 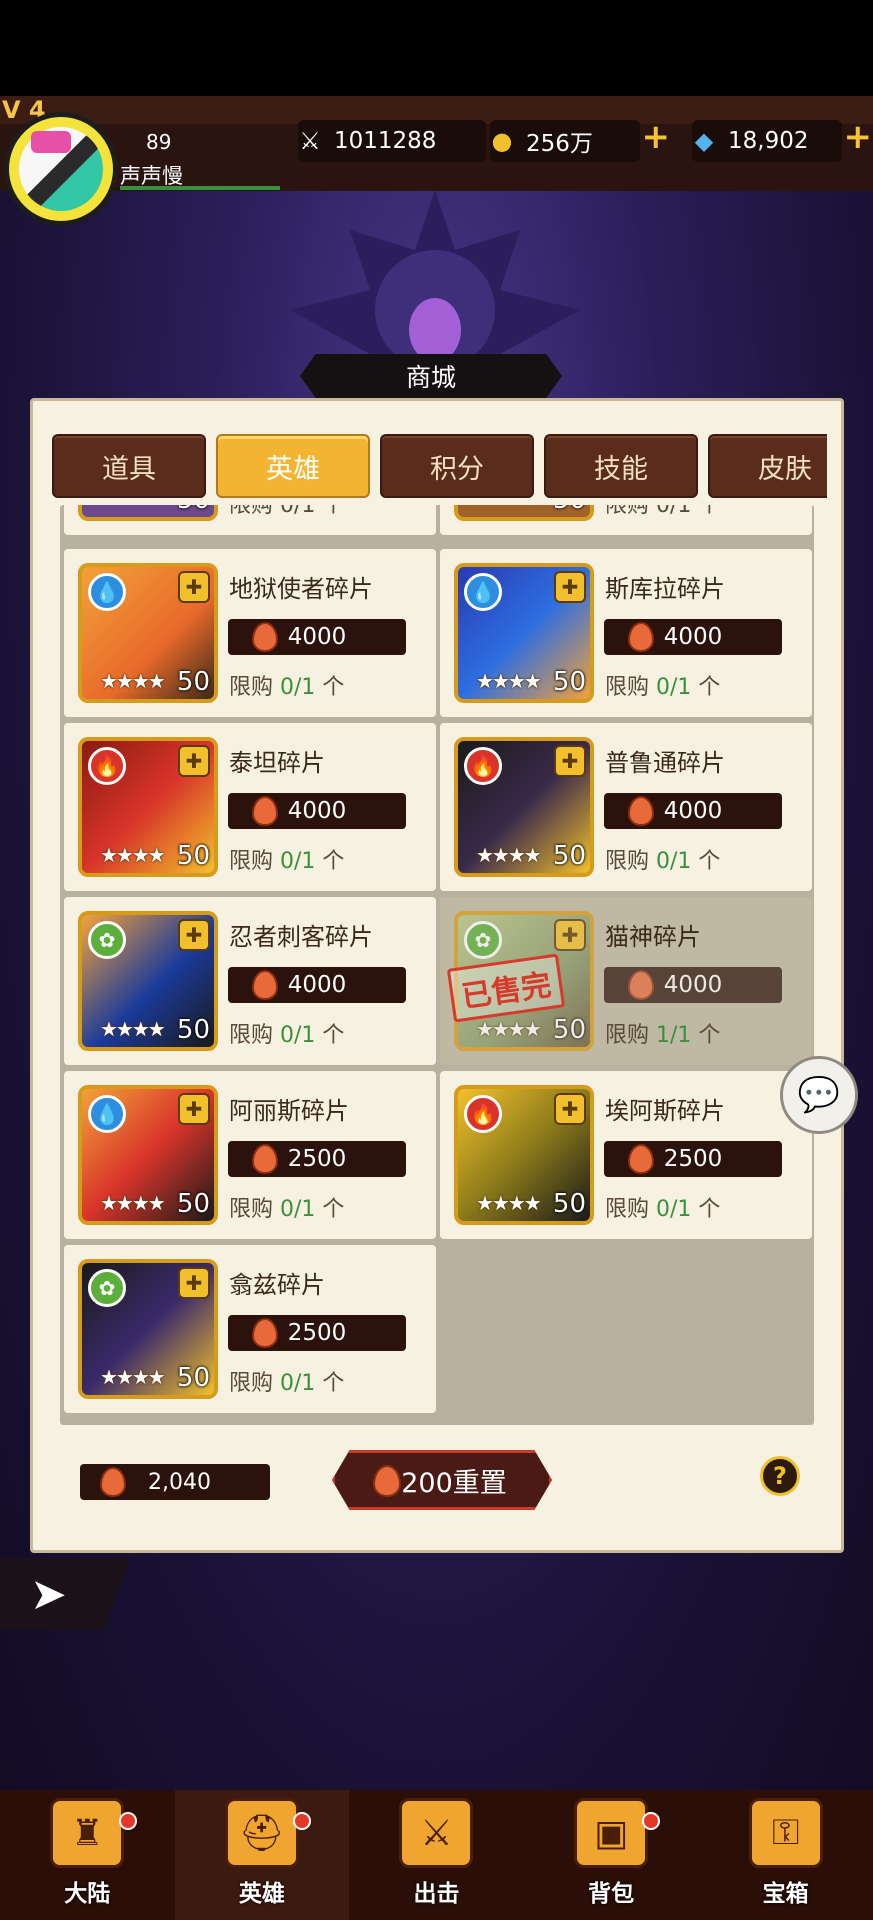 I want to click on list-item: ✿ ✚ ★★★★ 50 忍者刺客碎片 4000 限购 0/1 个, so click(x=250, y=981).